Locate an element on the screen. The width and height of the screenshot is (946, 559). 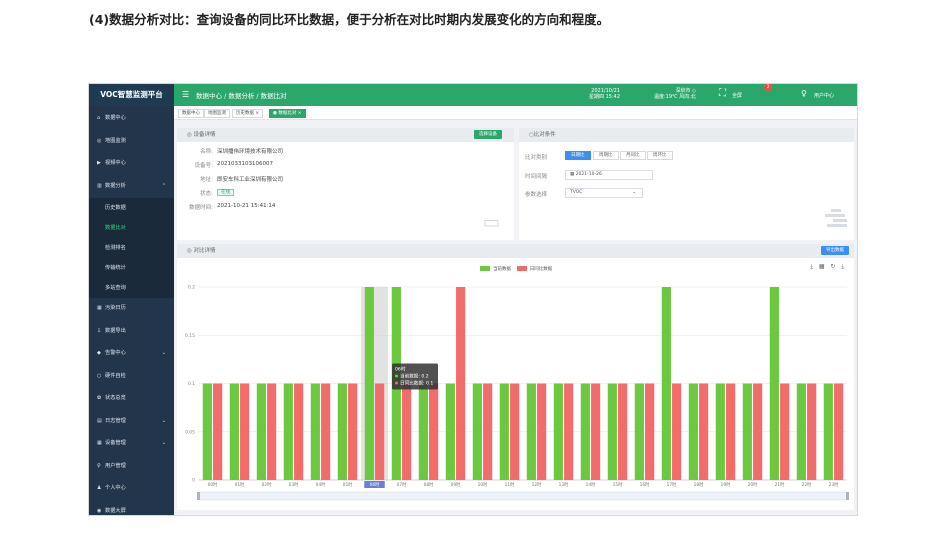
tooltip-yoy-dot is located at coordinates (396, 383).